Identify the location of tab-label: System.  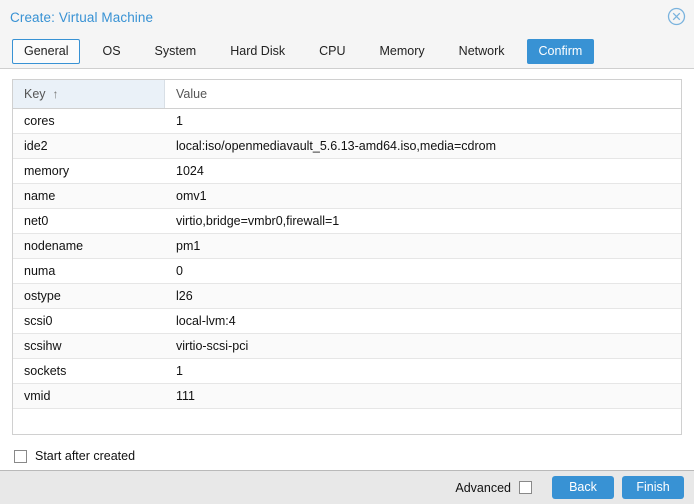
(175, 50).